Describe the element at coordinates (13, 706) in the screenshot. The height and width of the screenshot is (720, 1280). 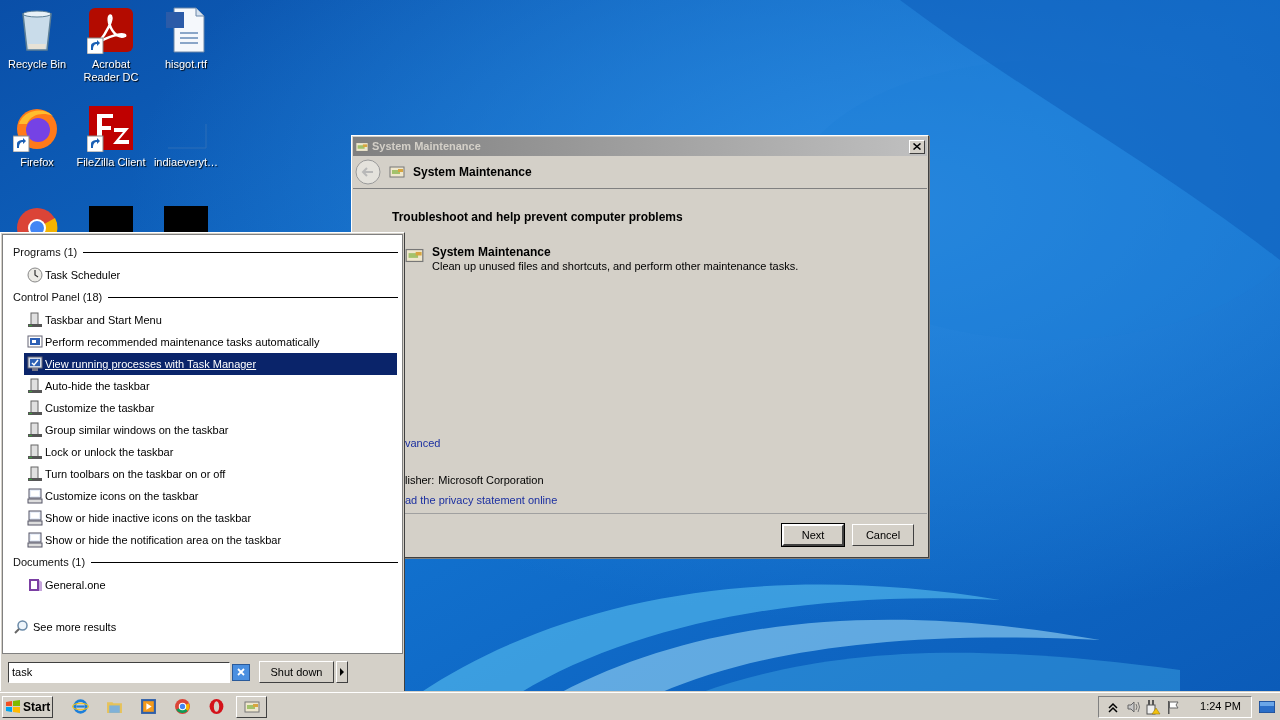
I see `windows-logo-icon` at that location.